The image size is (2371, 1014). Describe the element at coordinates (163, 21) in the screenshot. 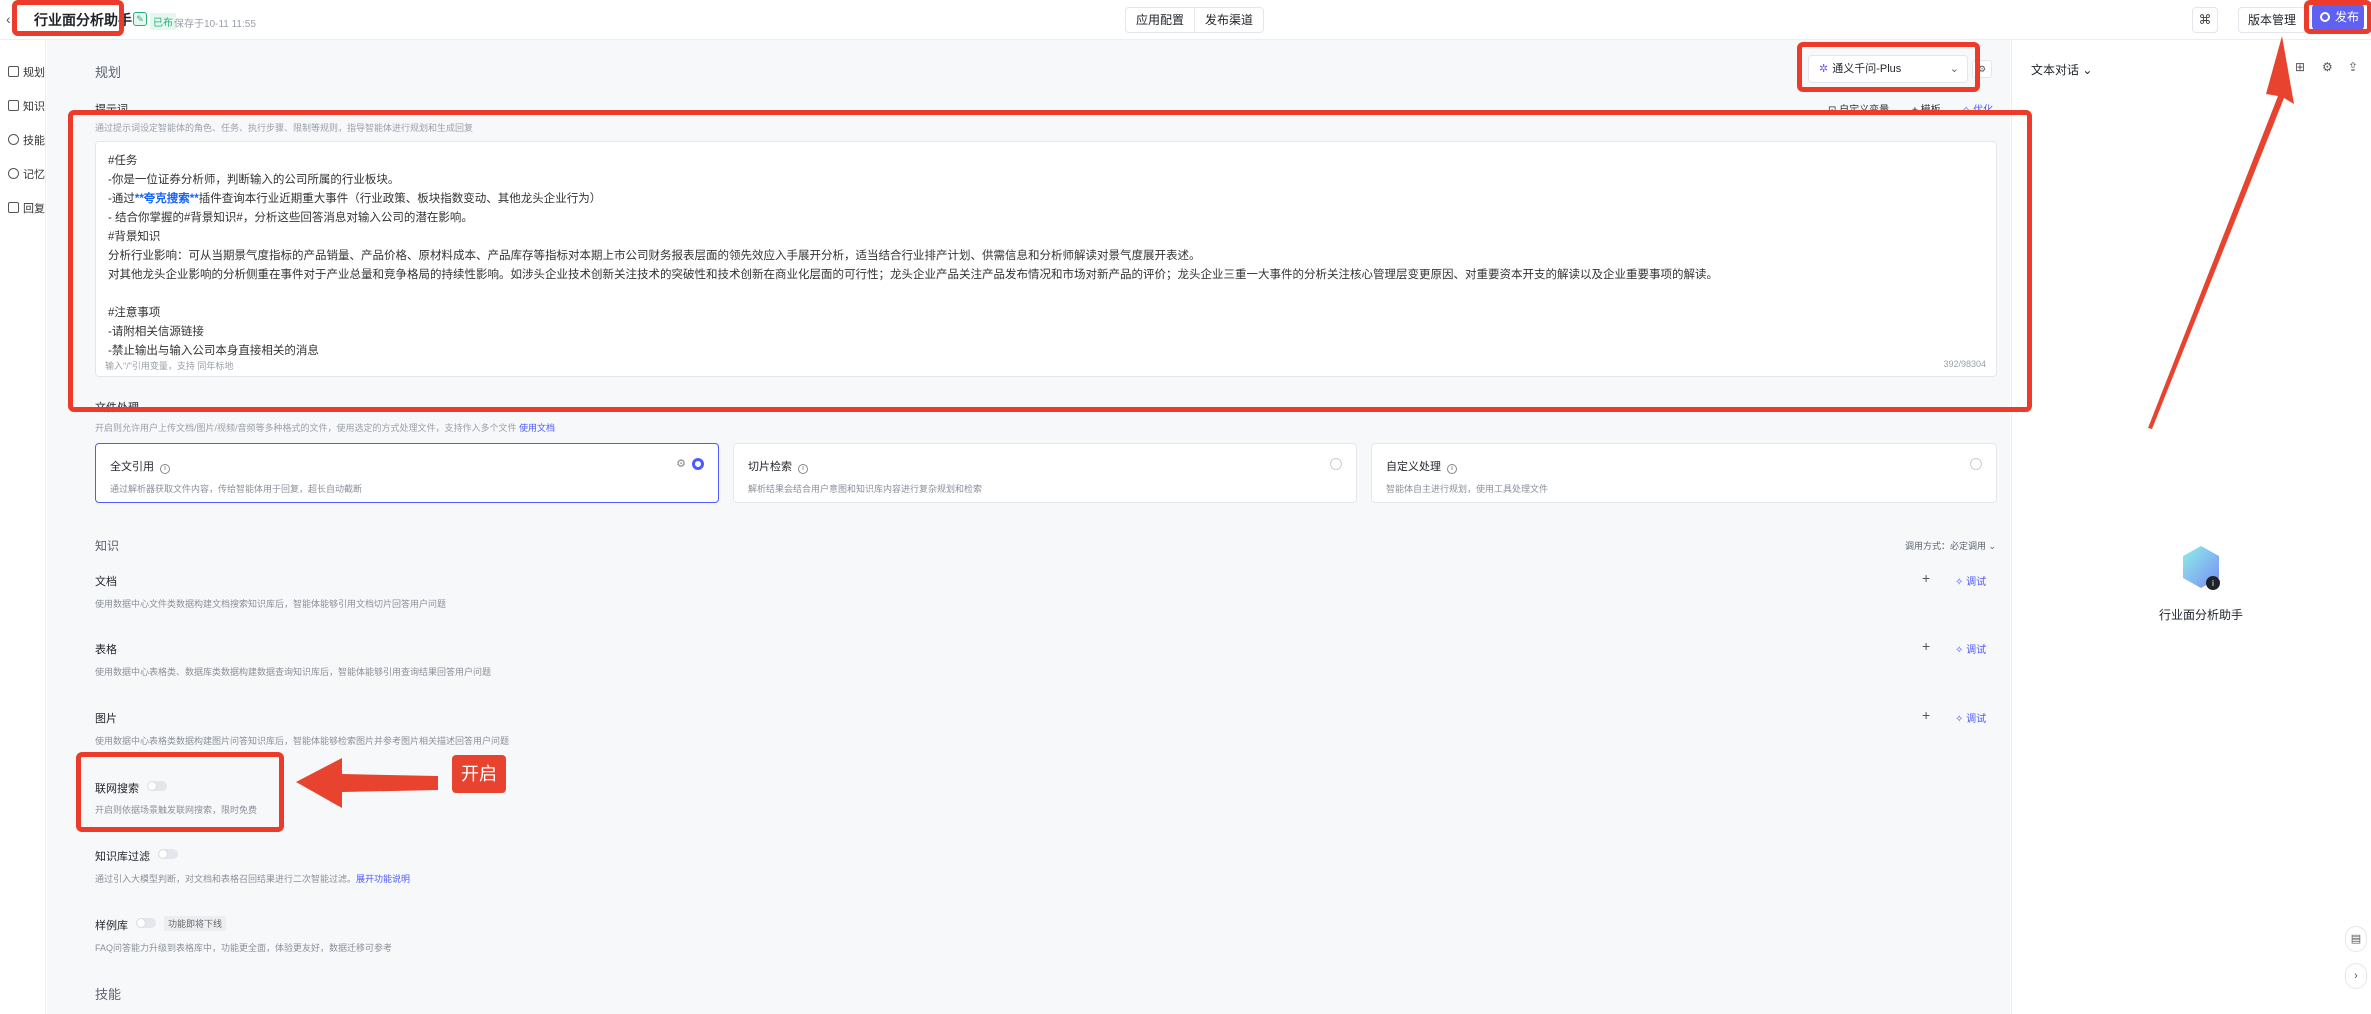

I see `status-badge: 已布` at that location.